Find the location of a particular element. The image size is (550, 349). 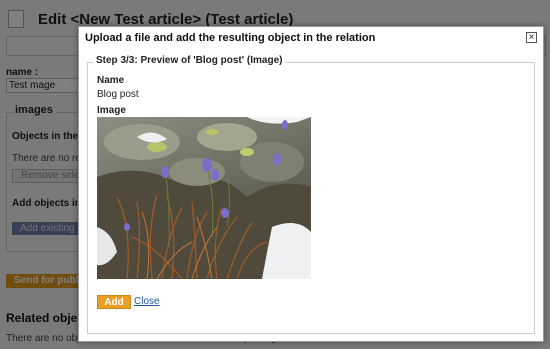

image-label: Image is located at coordinates (111, 110).